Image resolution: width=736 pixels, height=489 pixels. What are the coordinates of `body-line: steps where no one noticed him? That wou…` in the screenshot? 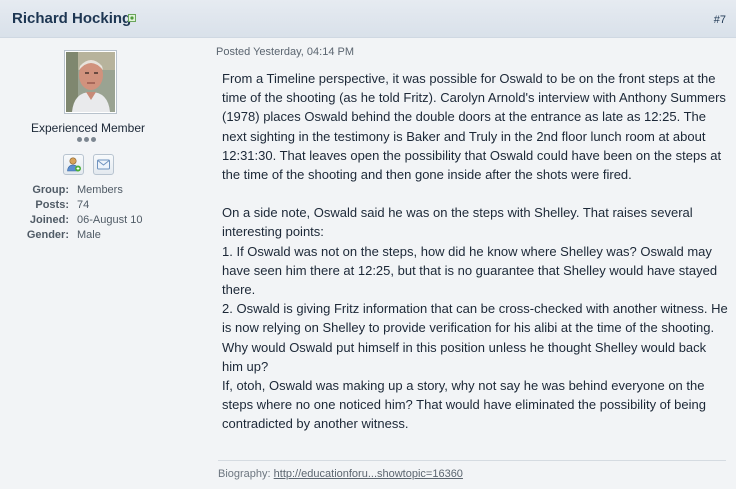 It's located at (464, 405).